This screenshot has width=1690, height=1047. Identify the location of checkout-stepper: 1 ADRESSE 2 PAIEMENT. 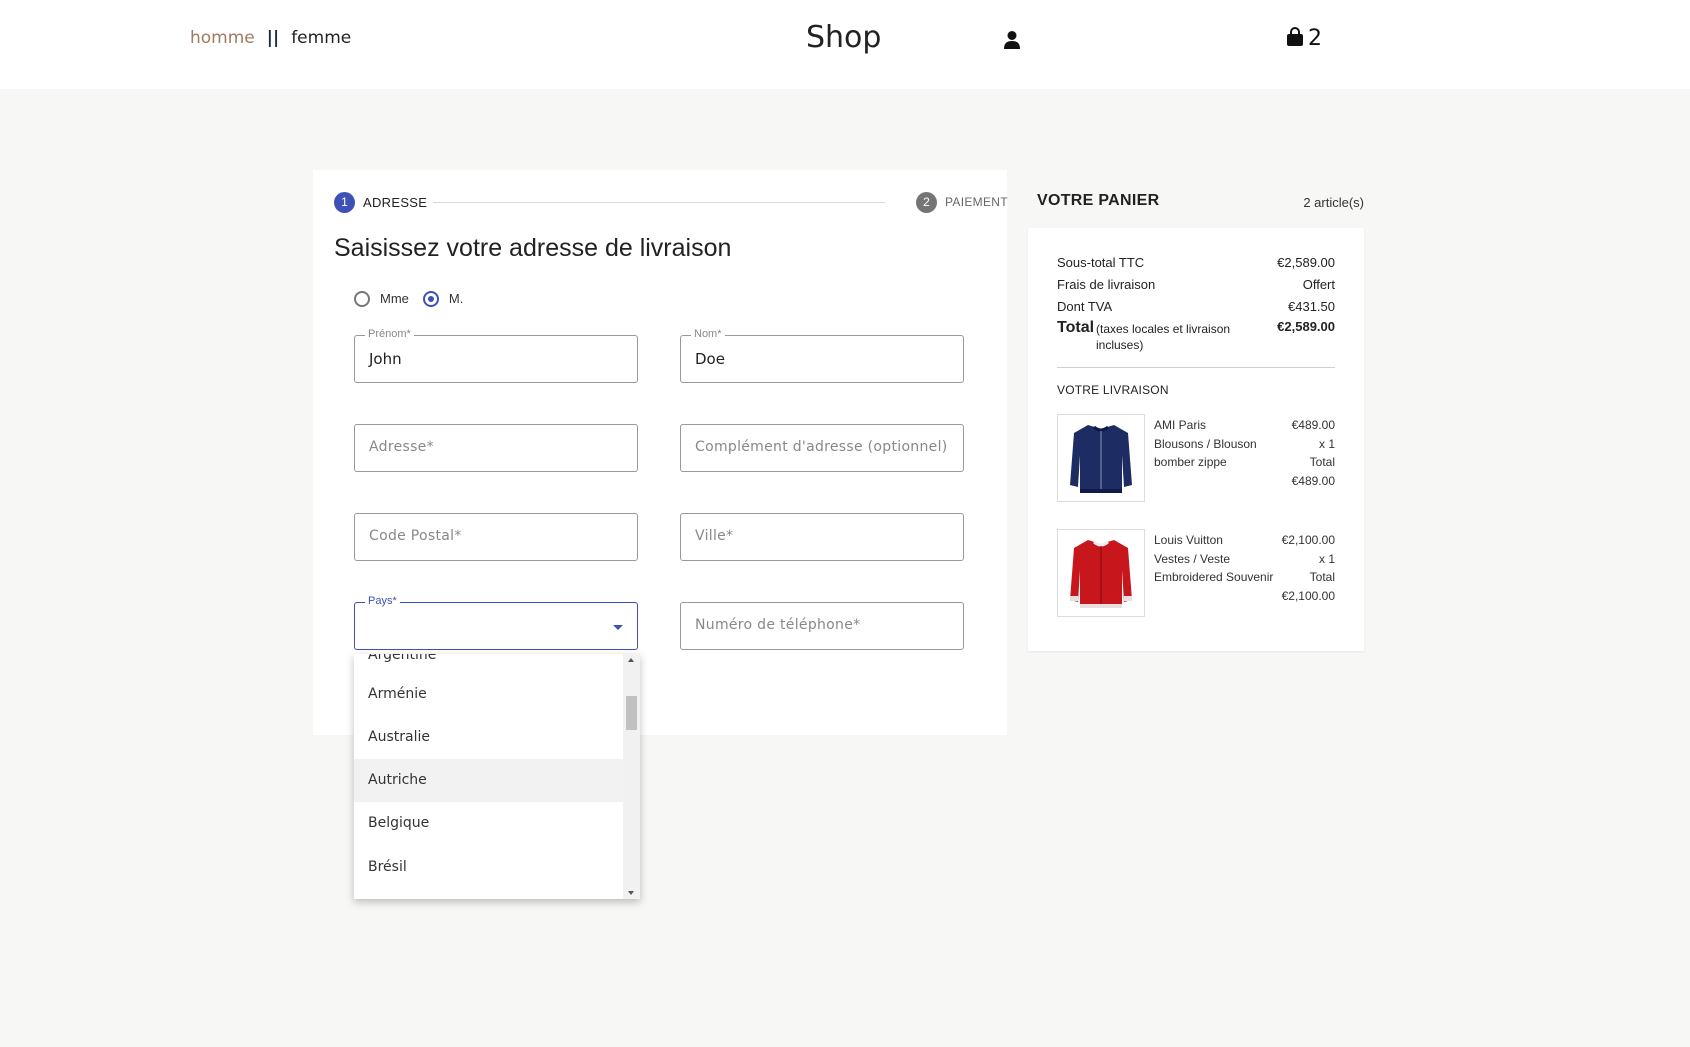
(671, 203).